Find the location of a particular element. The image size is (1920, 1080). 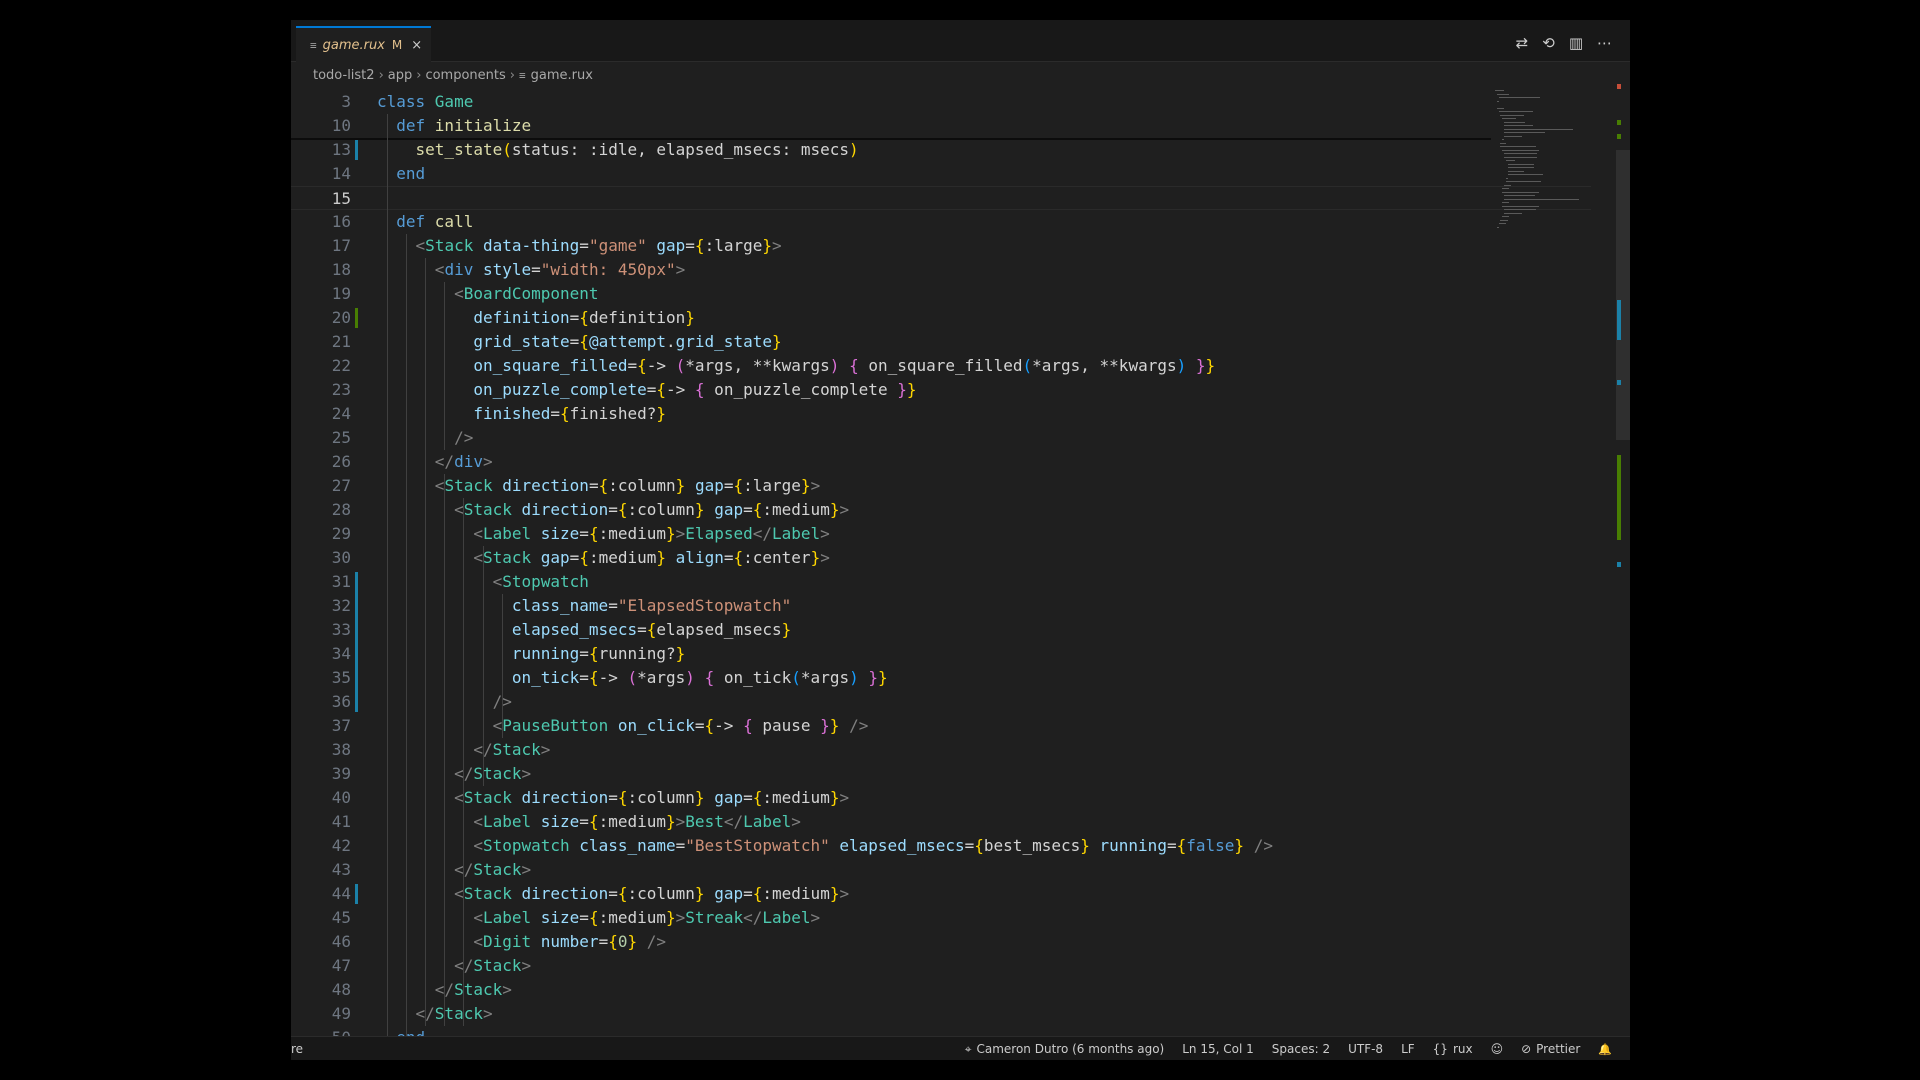

git-blame: ⌖ Cameron Dutro (6 months ago) is located at coordinates (1065, 1049).